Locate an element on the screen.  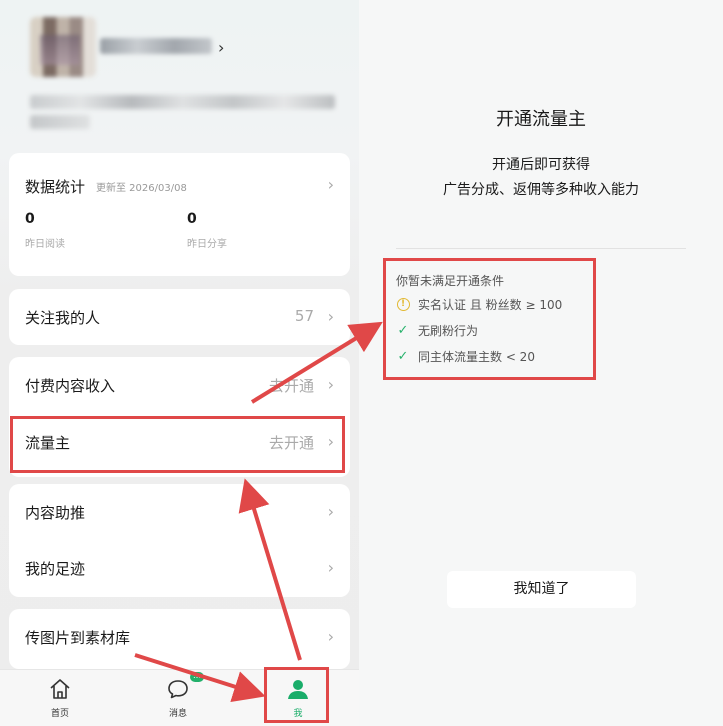
paid-content-label: 付费内容收入 is located at coordinates (70, 386).